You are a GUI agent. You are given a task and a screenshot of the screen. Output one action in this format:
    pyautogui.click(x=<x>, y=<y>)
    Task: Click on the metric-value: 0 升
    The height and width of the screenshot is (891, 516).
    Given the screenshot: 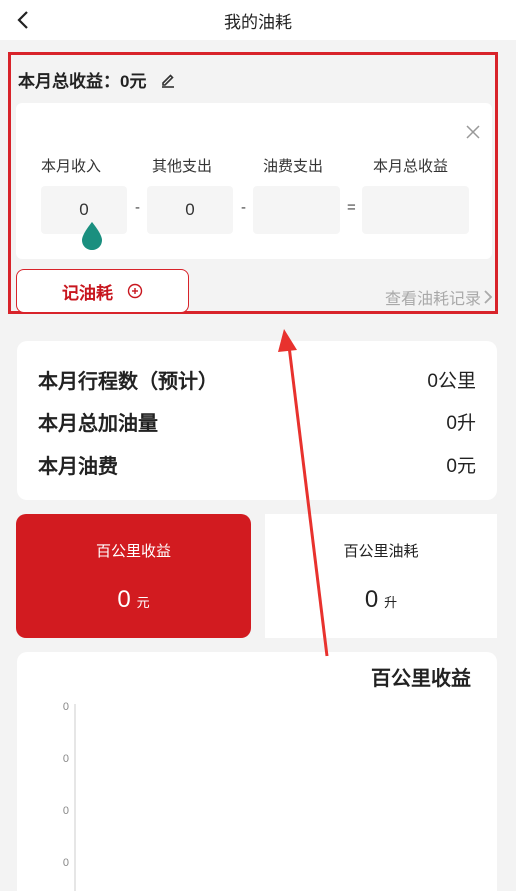 What is the action you would take?
    pyautogui.click(x=381, y=600)
    